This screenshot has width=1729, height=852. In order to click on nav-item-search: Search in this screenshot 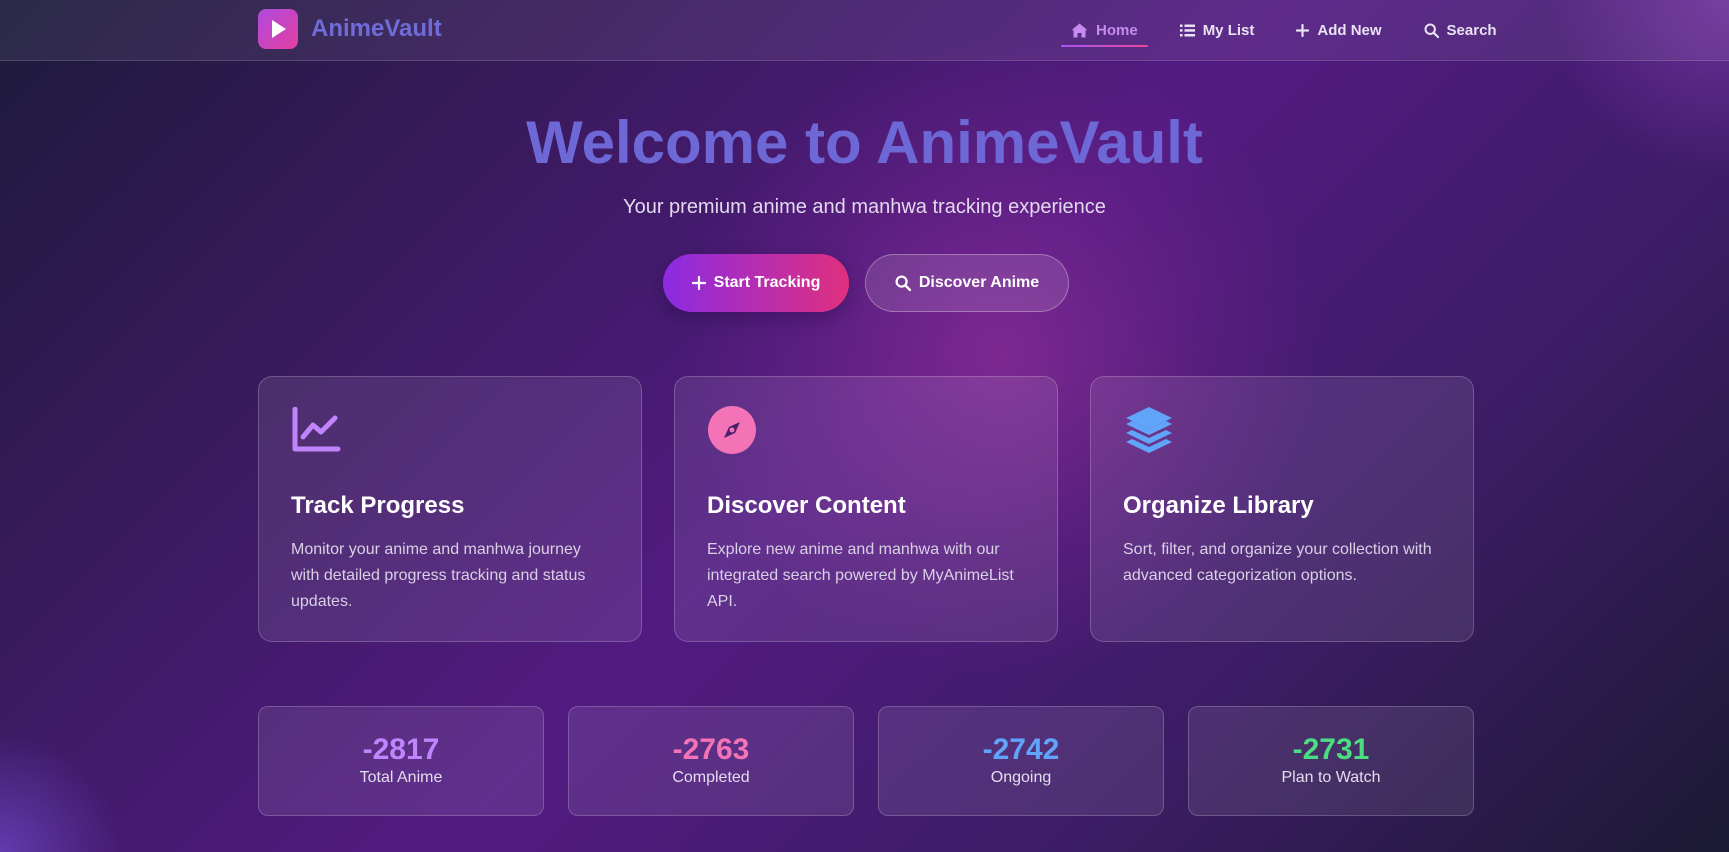, I will do `click(1460, 30)`.